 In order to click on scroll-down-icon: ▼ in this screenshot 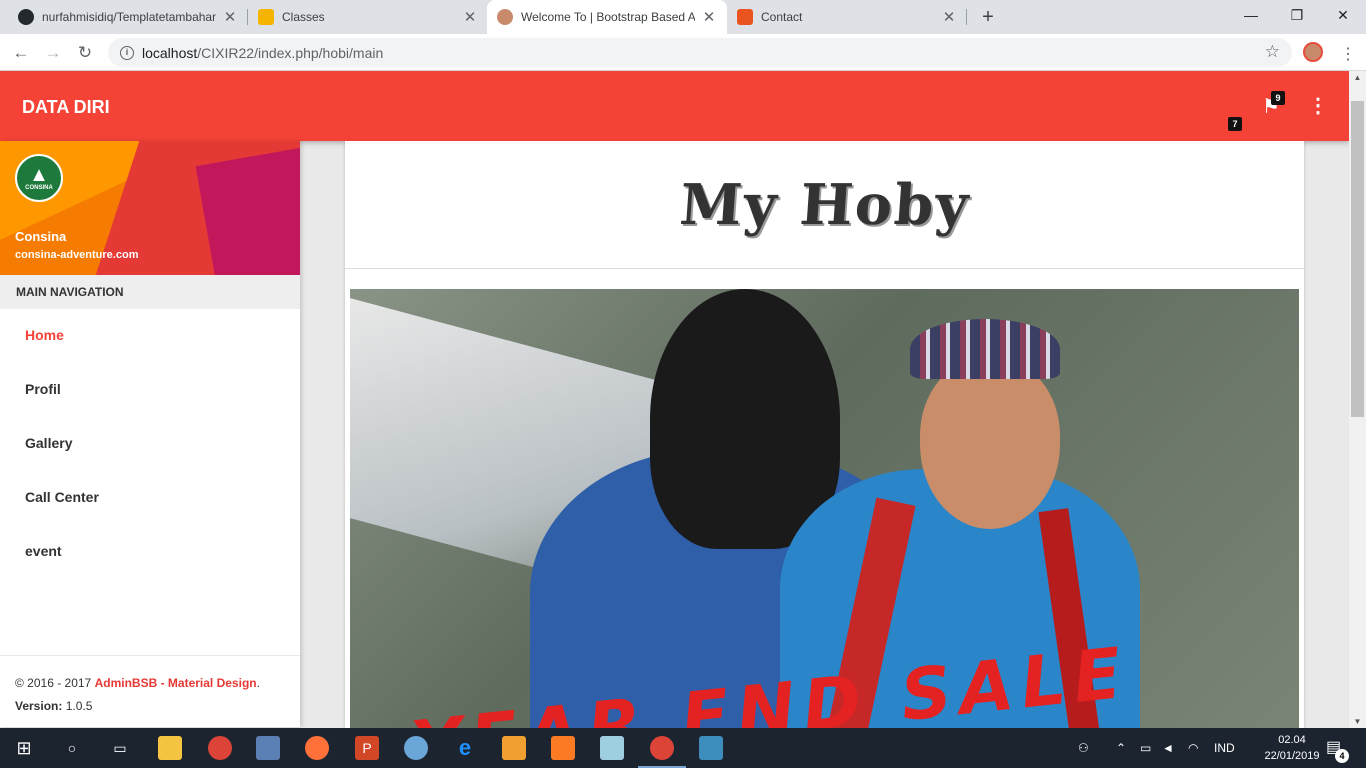, I will do `click(1357, 721)`.